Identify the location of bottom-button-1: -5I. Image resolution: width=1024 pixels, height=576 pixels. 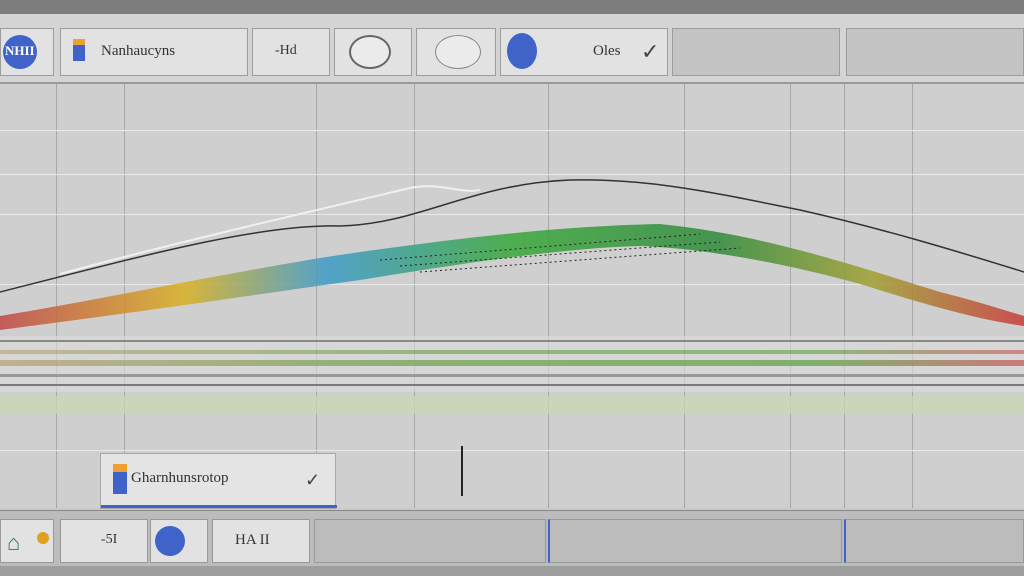
(104, 541).